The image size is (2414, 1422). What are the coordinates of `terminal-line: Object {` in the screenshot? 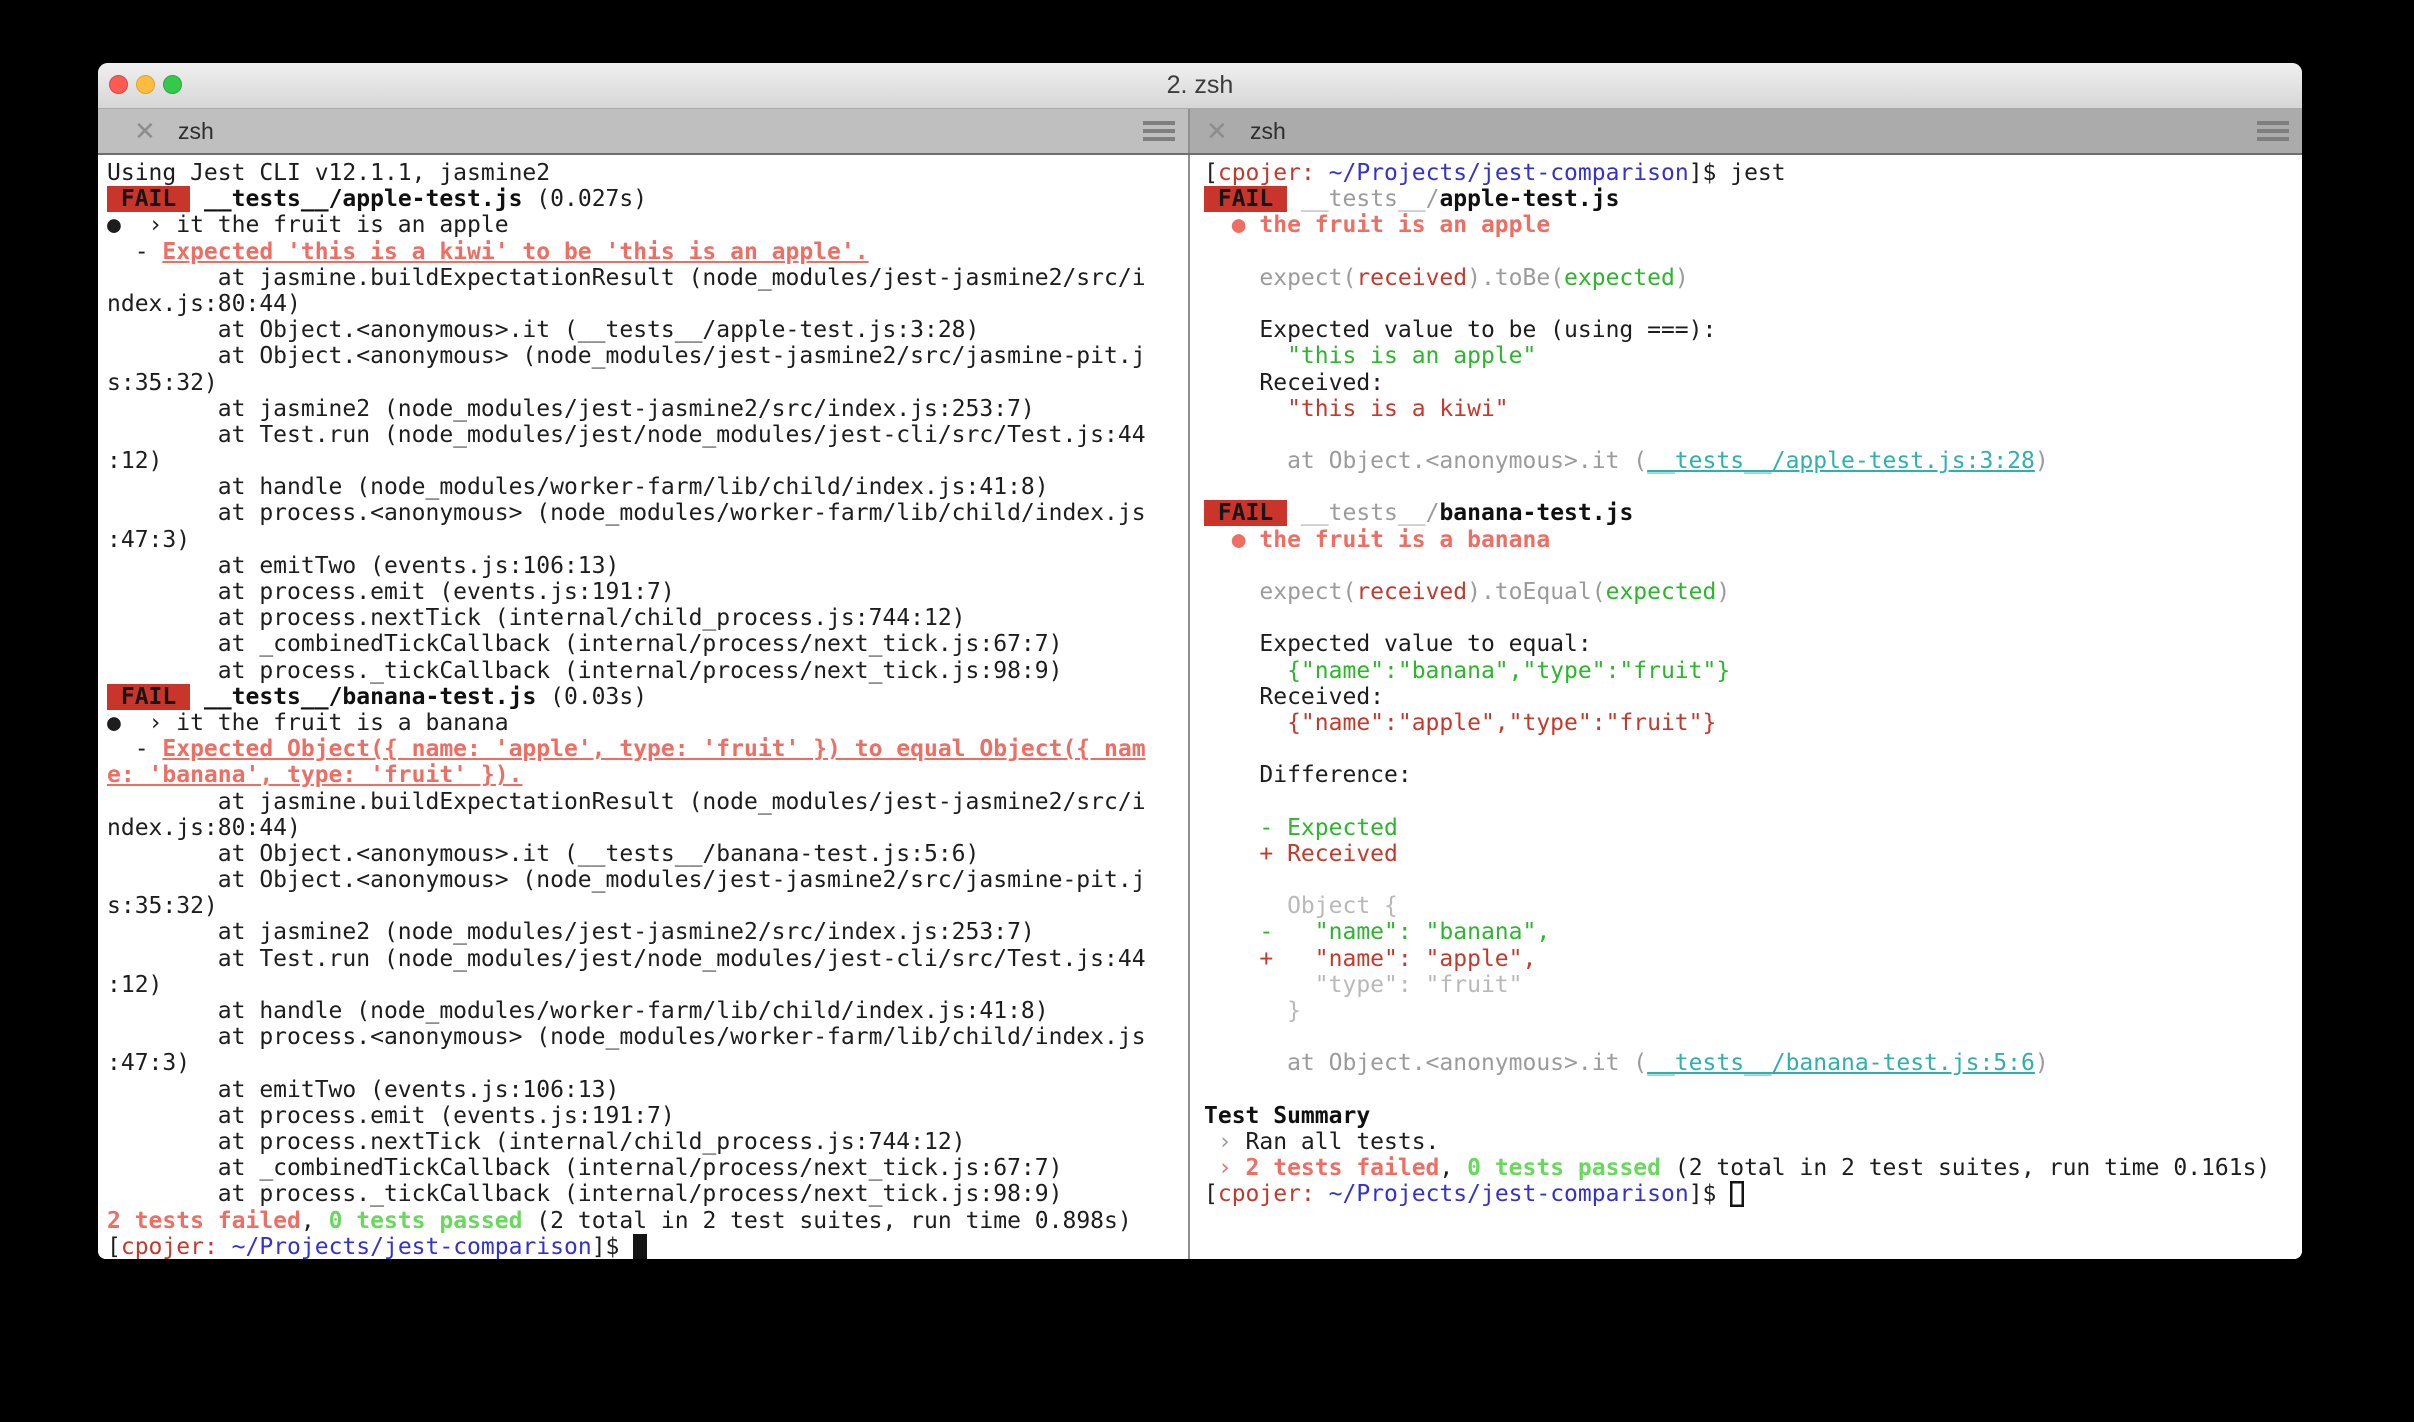 It's located at (1301, 906).